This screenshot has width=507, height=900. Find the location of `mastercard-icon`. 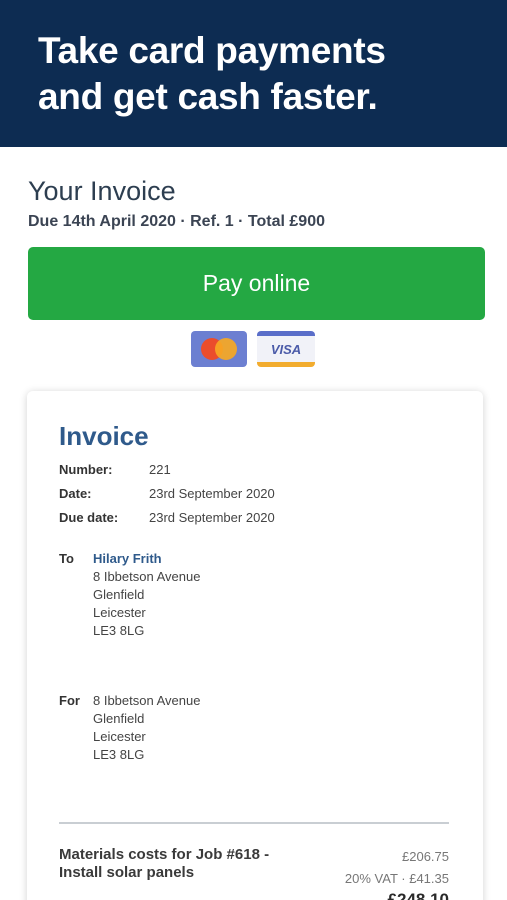

mastercard-icon is located at coordinates (219, 349).